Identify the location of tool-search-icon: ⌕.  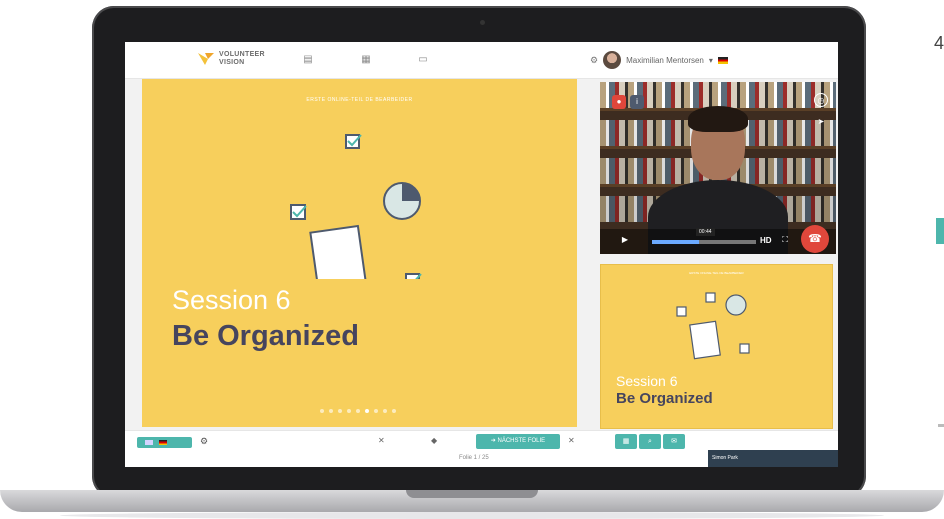
(650, 441).